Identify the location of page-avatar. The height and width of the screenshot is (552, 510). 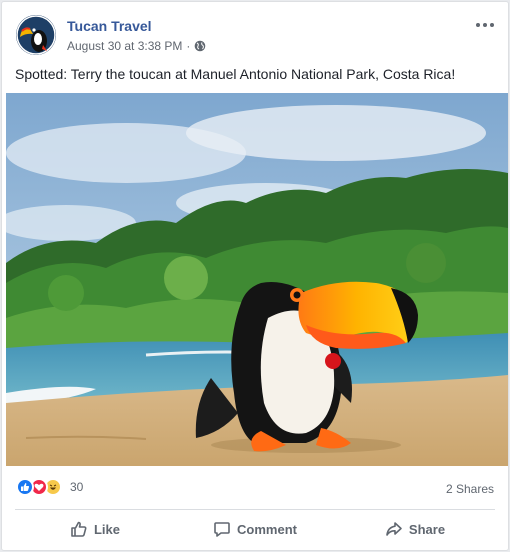
(36, 35).